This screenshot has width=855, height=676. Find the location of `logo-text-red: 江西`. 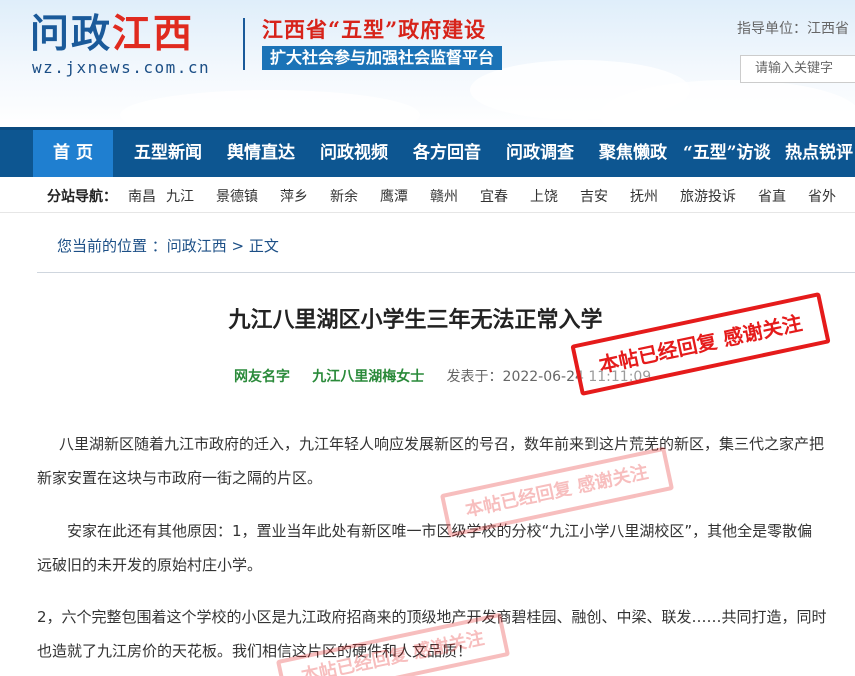

logo-text-red: 江西 is located at coordinates (153, 34).